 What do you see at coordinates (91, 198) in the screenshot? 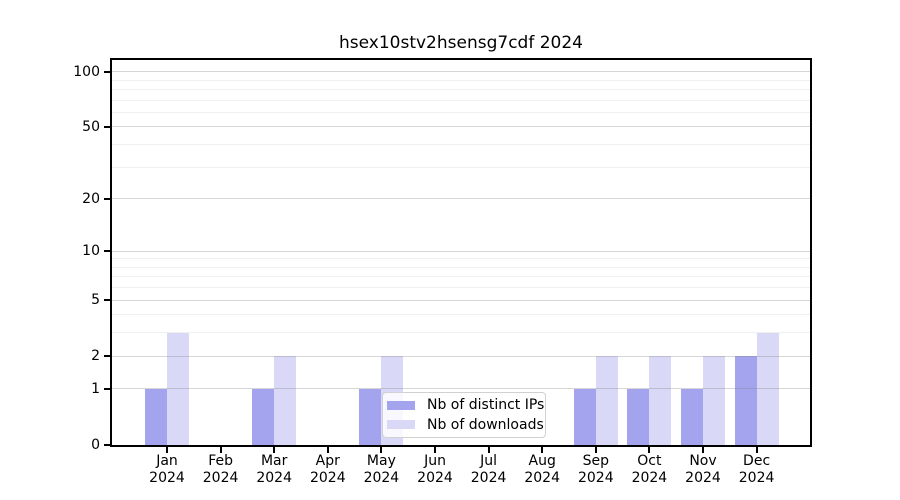
I see `y-tick-label: 20` at bounding box center [91, 198].